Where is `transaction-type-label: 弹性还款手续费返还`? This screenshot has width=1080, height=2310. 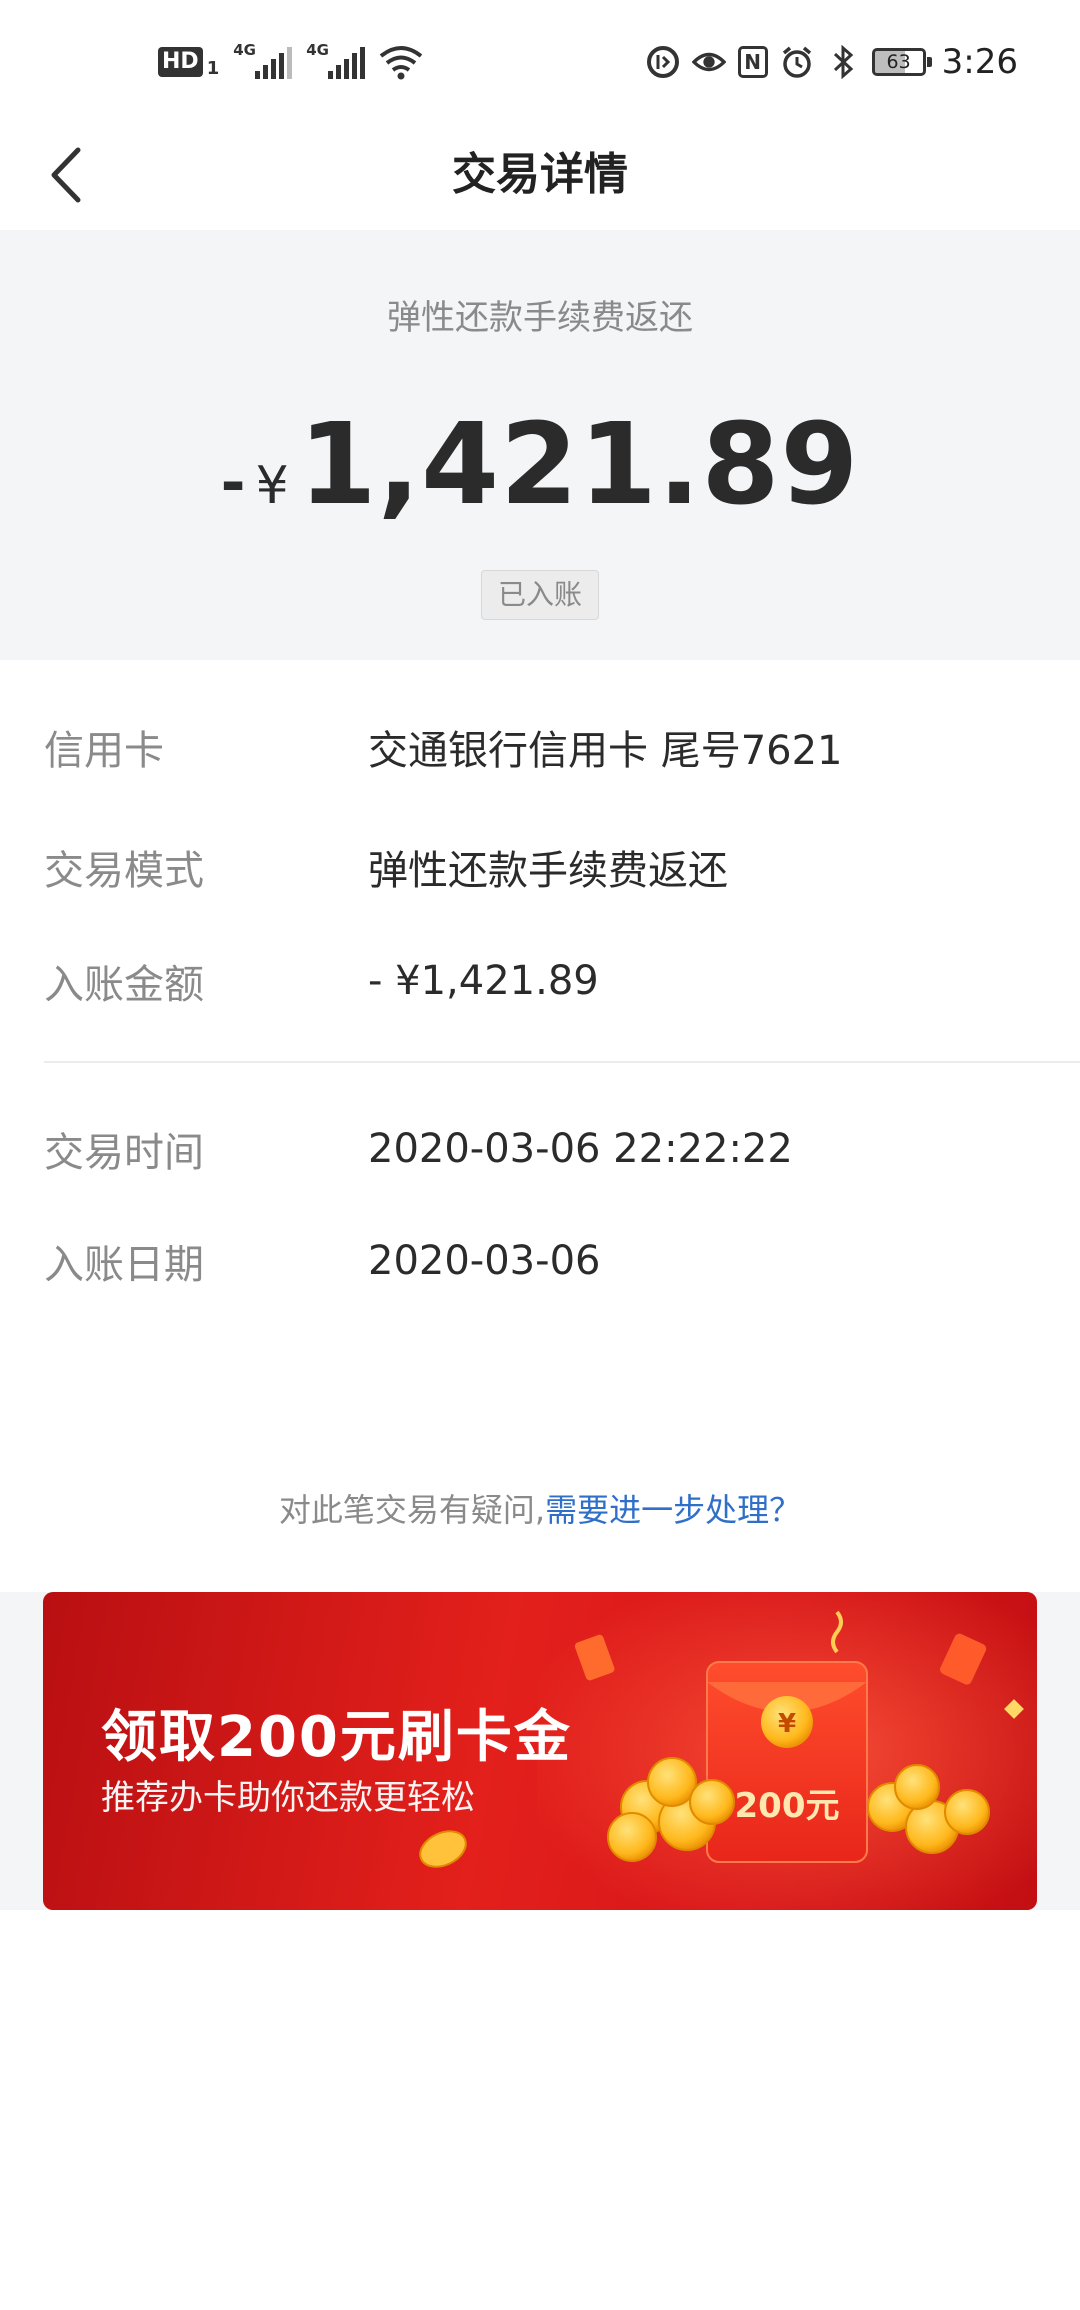
transaction-type-label: 弹性还款手续费返还 is located at coordinates (540, 318).